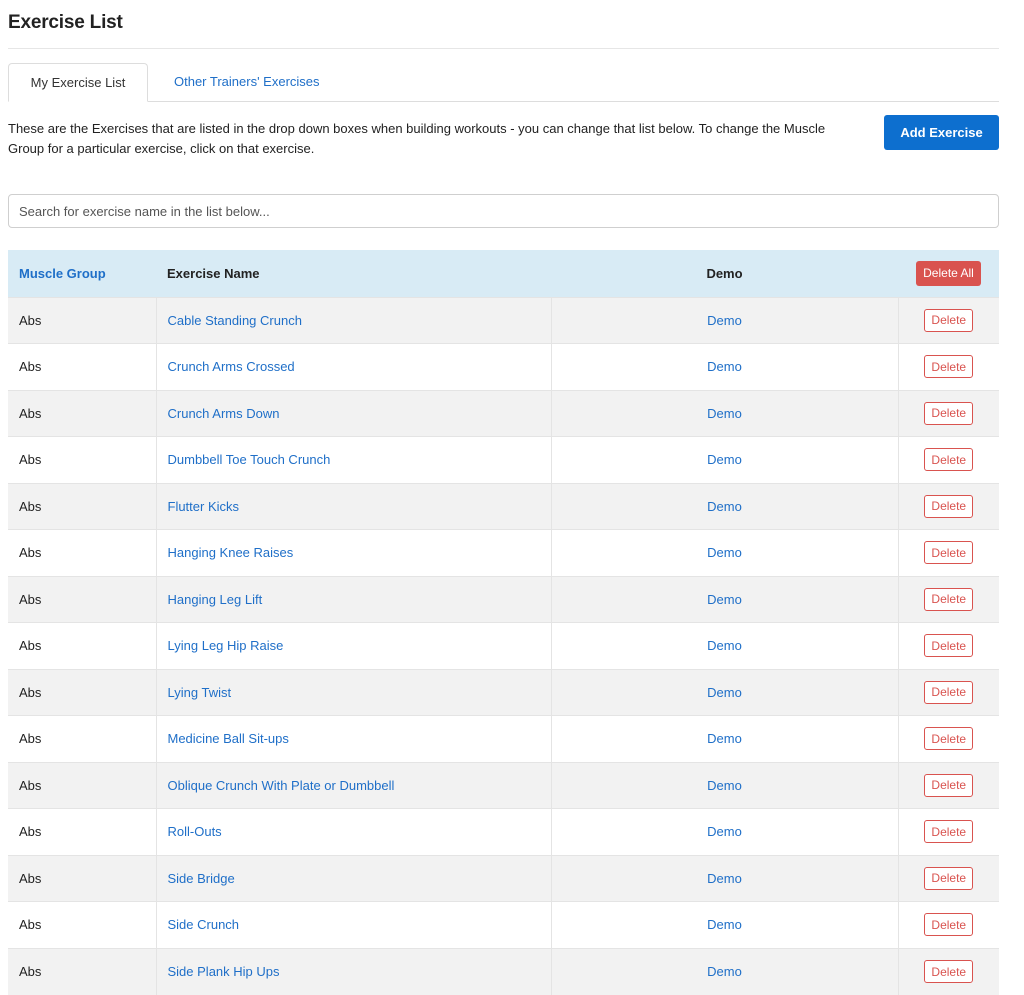  I want to click on exercise-name-link: Hanging Knee Raises, so click(231, 552).